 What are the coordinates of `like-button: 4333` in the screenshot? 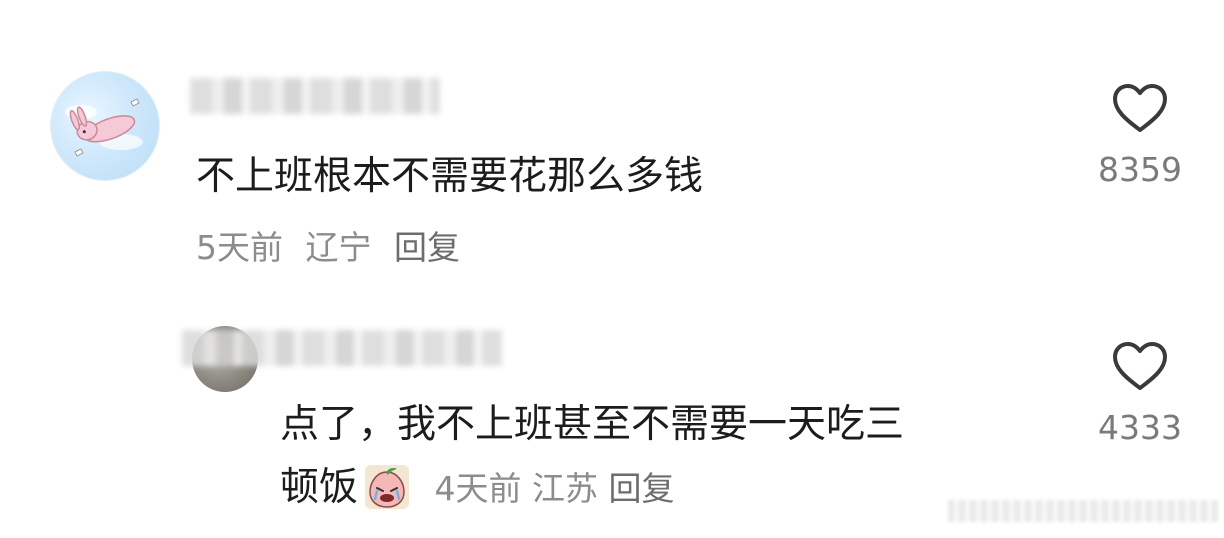 It's located at (1140, 394).